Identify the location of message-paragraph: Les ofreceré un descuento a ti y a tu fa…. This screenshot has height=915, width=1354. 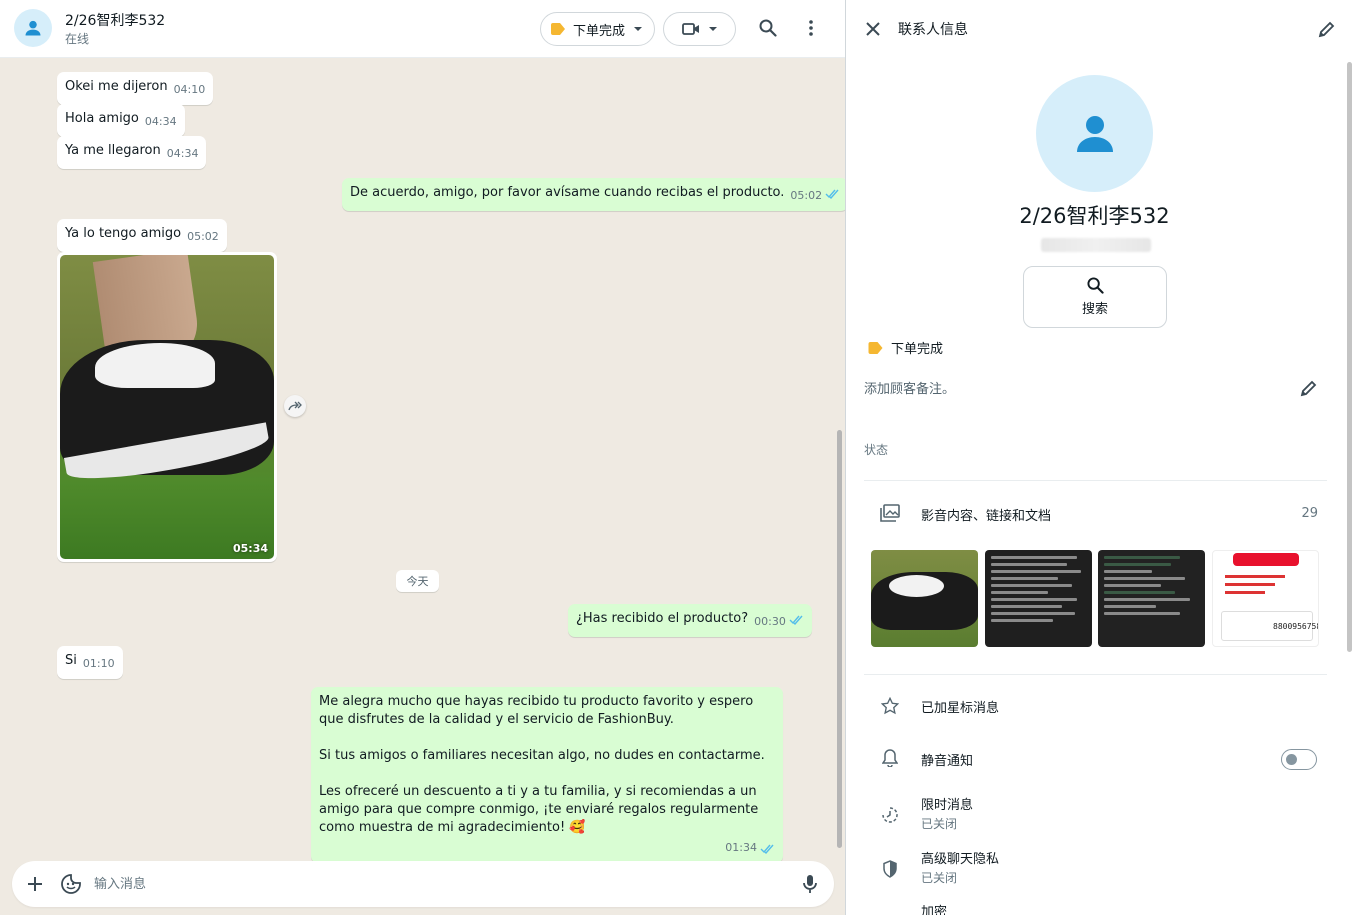
(539, 809).